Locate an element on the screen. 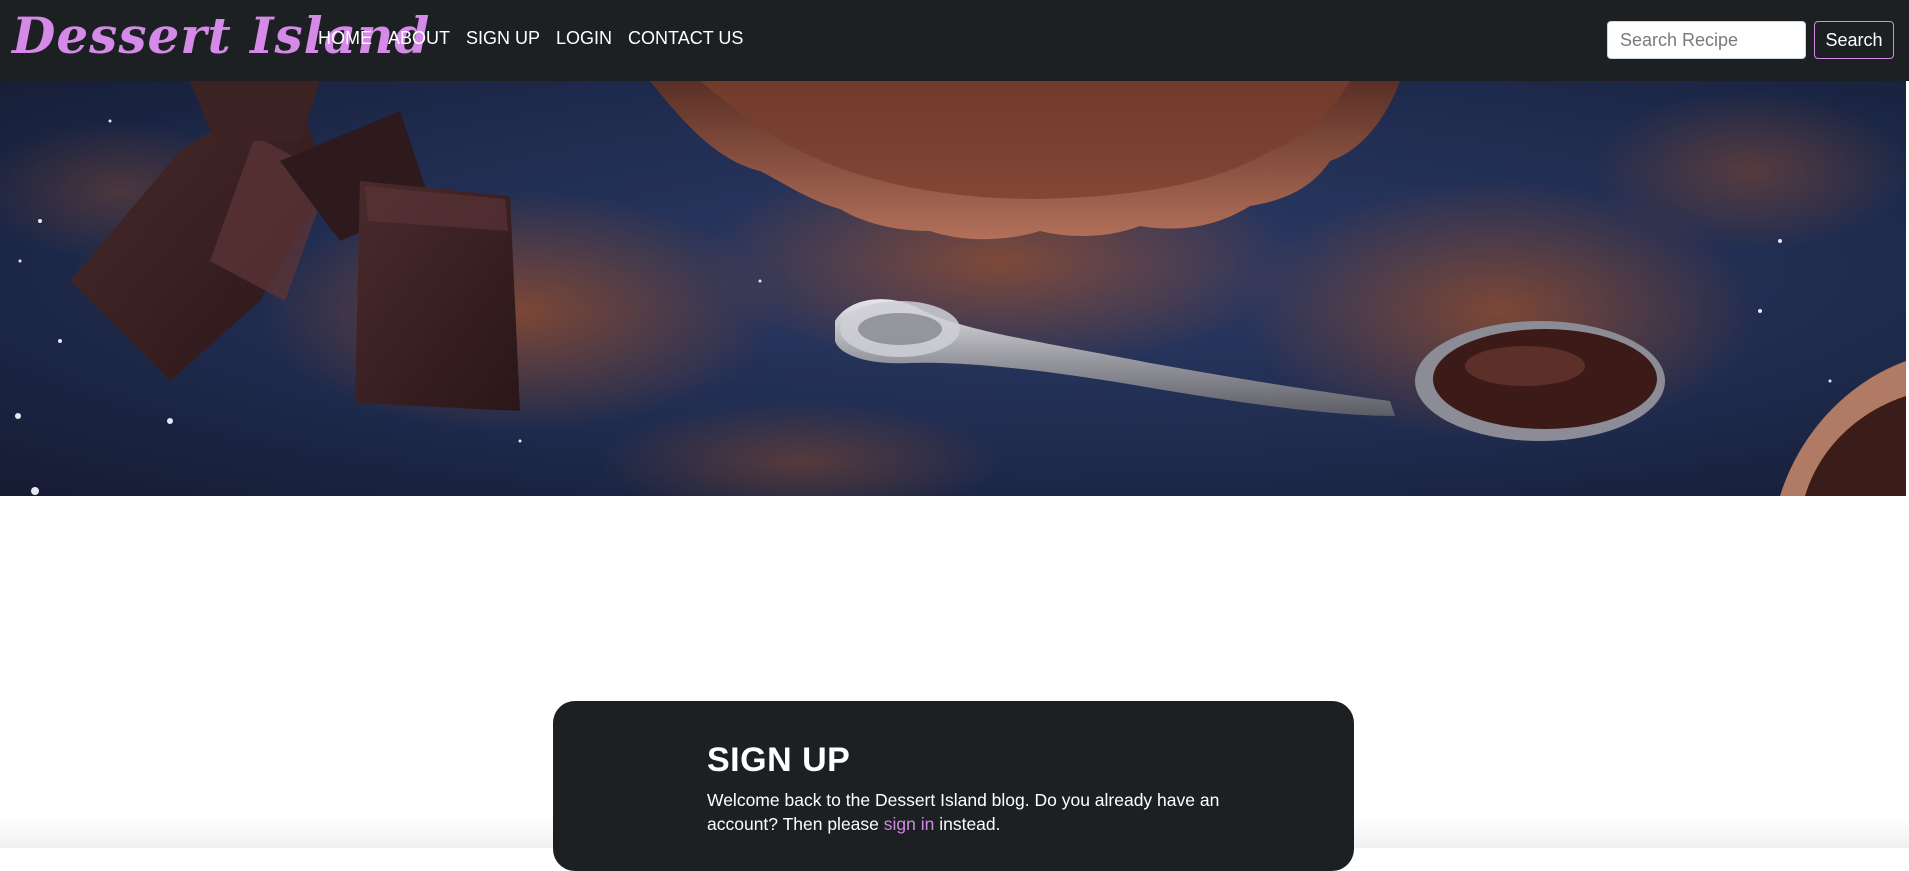  nav-links: HOME ABOUT SIGN UP LOGIN CONTACT US is located at coordinates (530, 38).